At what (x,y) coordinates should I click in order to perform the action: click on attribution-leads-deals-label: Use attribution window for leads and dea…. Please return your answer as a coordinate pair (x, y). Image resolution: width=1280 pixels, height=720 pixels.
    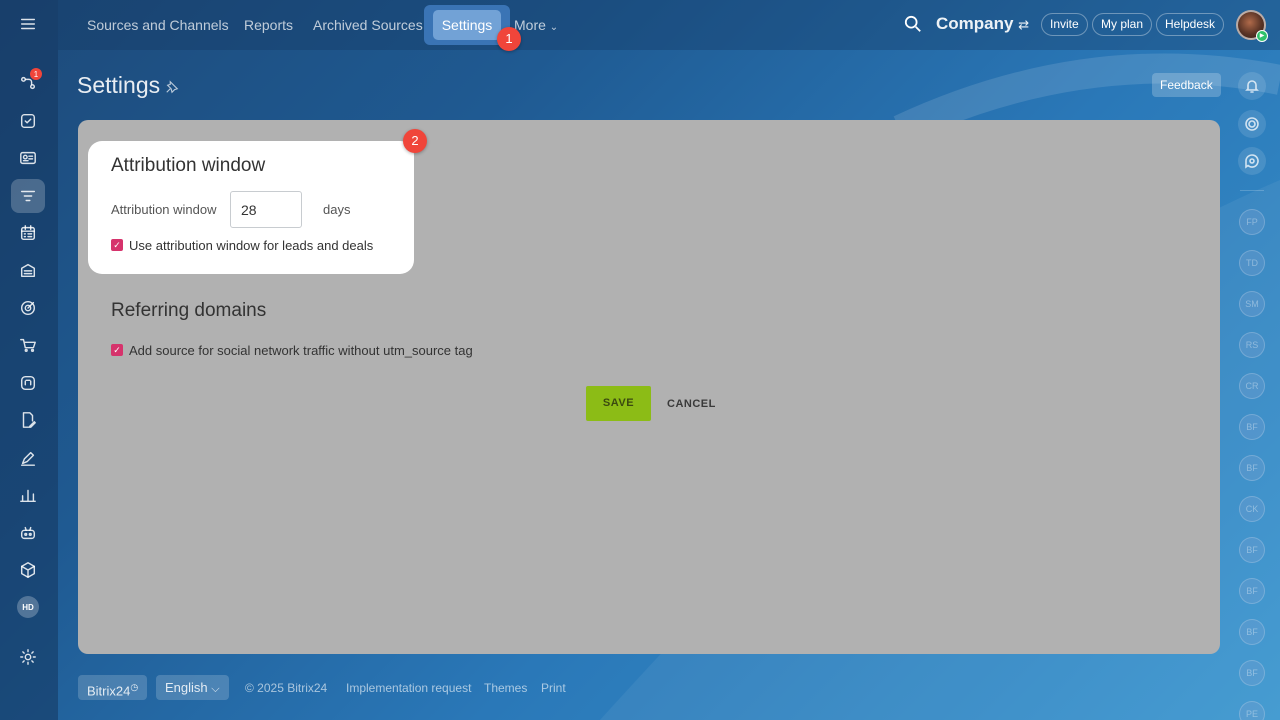
    Looking at the image, I should click on (251, 245).